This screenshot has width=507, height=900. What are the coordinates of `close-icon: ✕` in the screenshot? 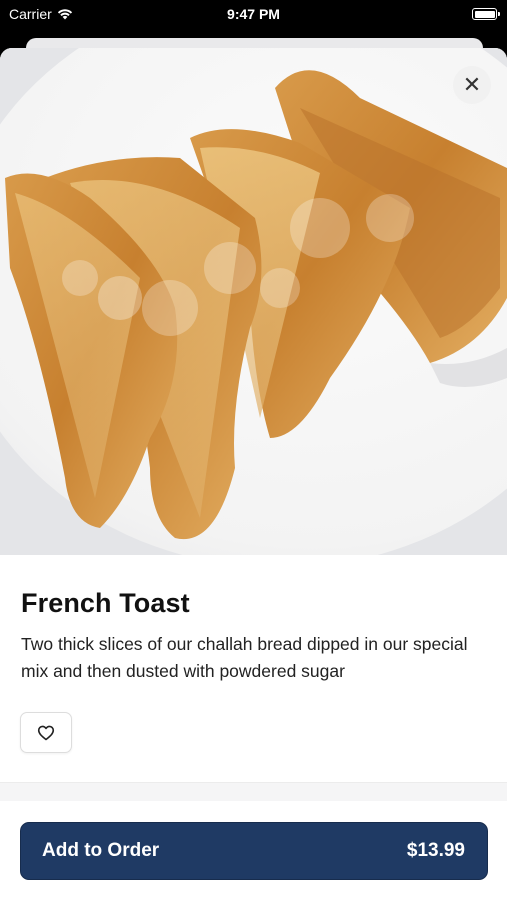 It's located at (472, 84).